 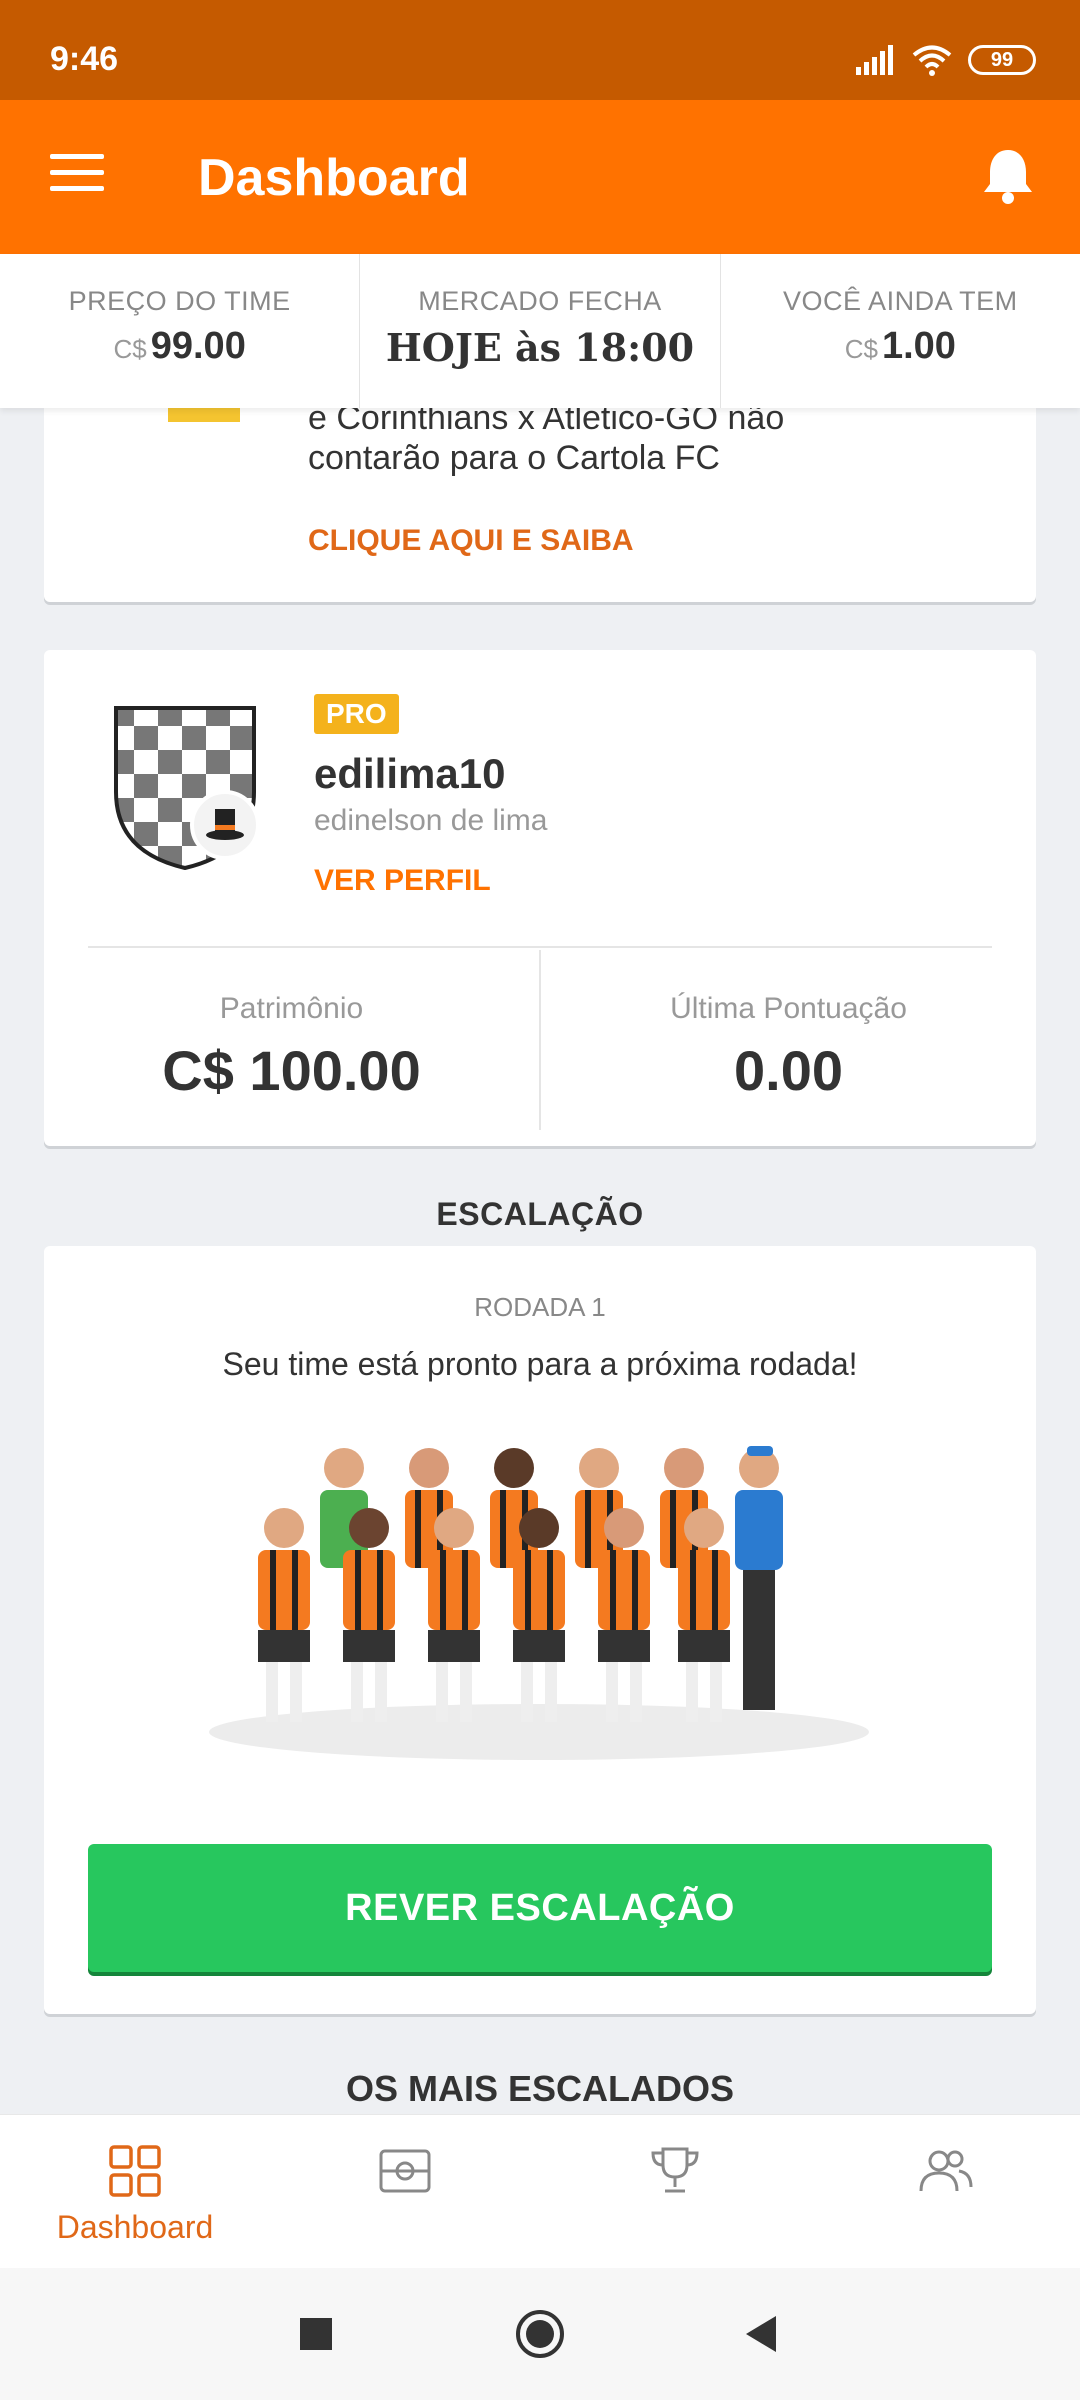 I want to click on divider, so click(x=540, y=947).